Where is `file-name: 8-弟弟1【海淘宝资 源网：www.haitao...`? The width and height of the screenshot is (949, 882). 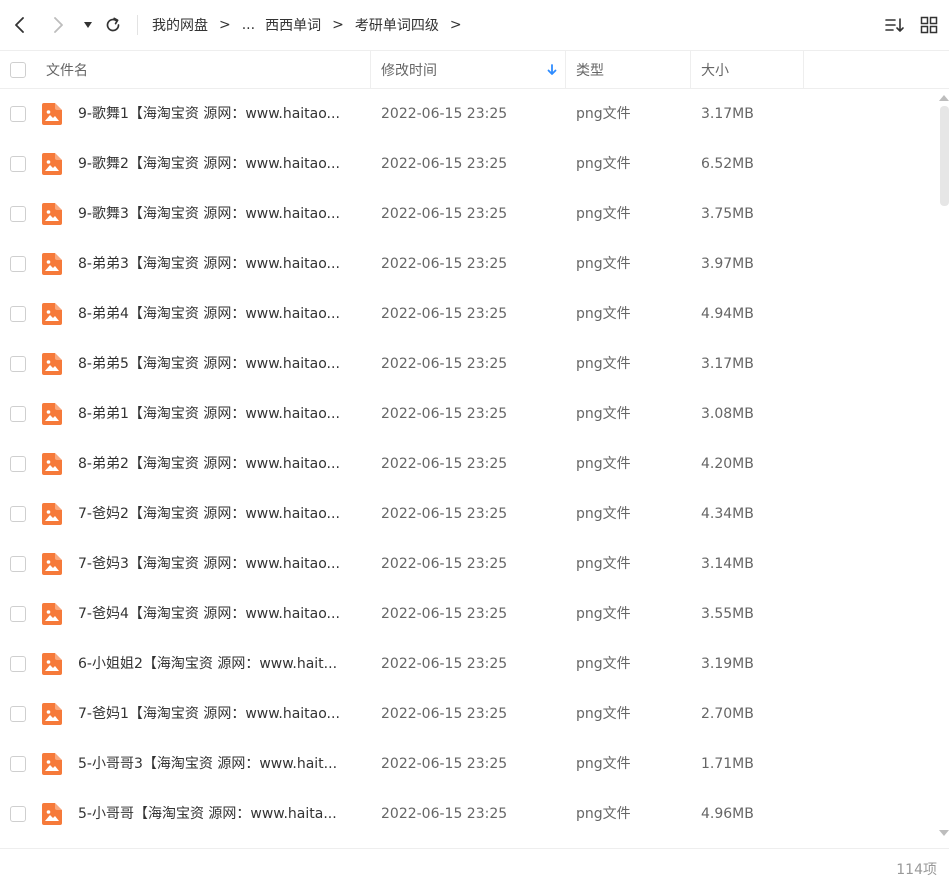 file-name: 8-弟弟1【海淘宝资 源网：www.haitao... is located at coordinates (220, 414).